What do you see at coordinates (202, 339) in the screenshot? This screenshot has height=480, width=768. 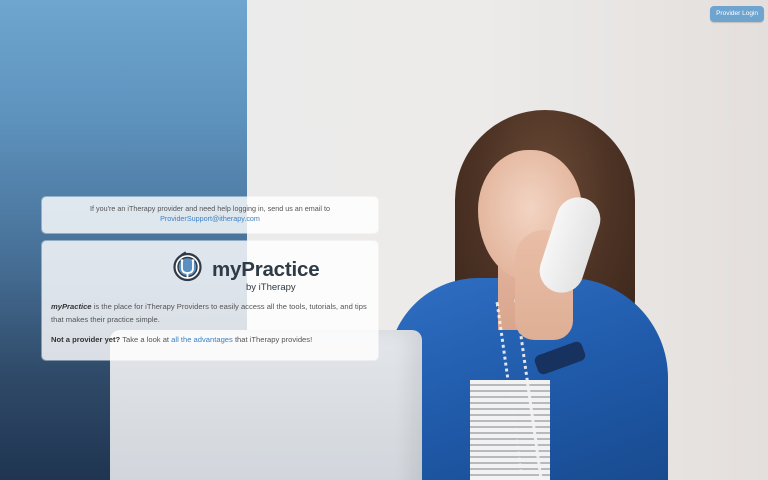 I see `advantages-link: all the advantages` at bounding box center [202, 339].